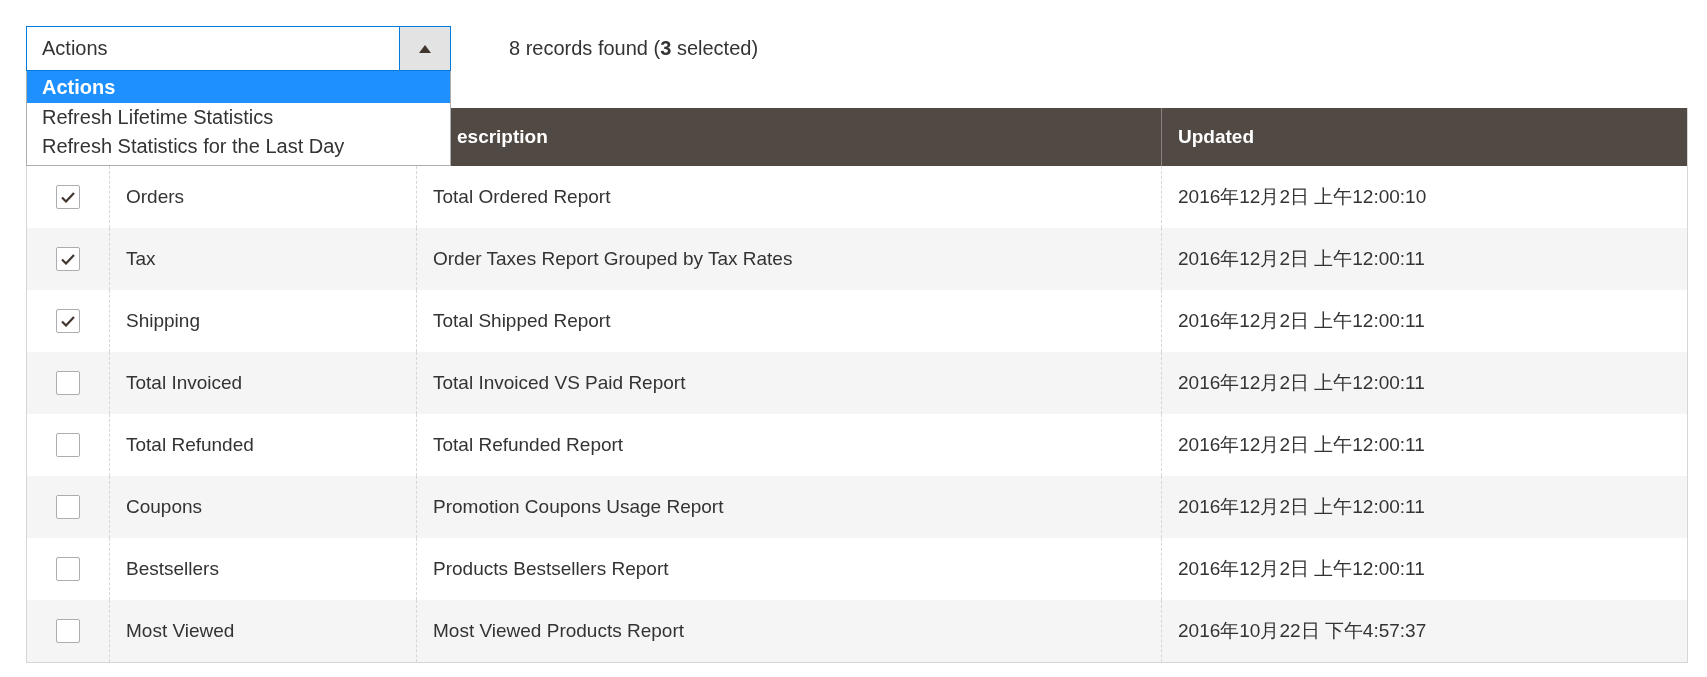 The height and width of the screenshot is (677, 1707). What do you see at coordinates (788, 383) in the screenshot?
I see `table-cell: Total Invoiced VS Paid Report` at bounding box center [788, 383].